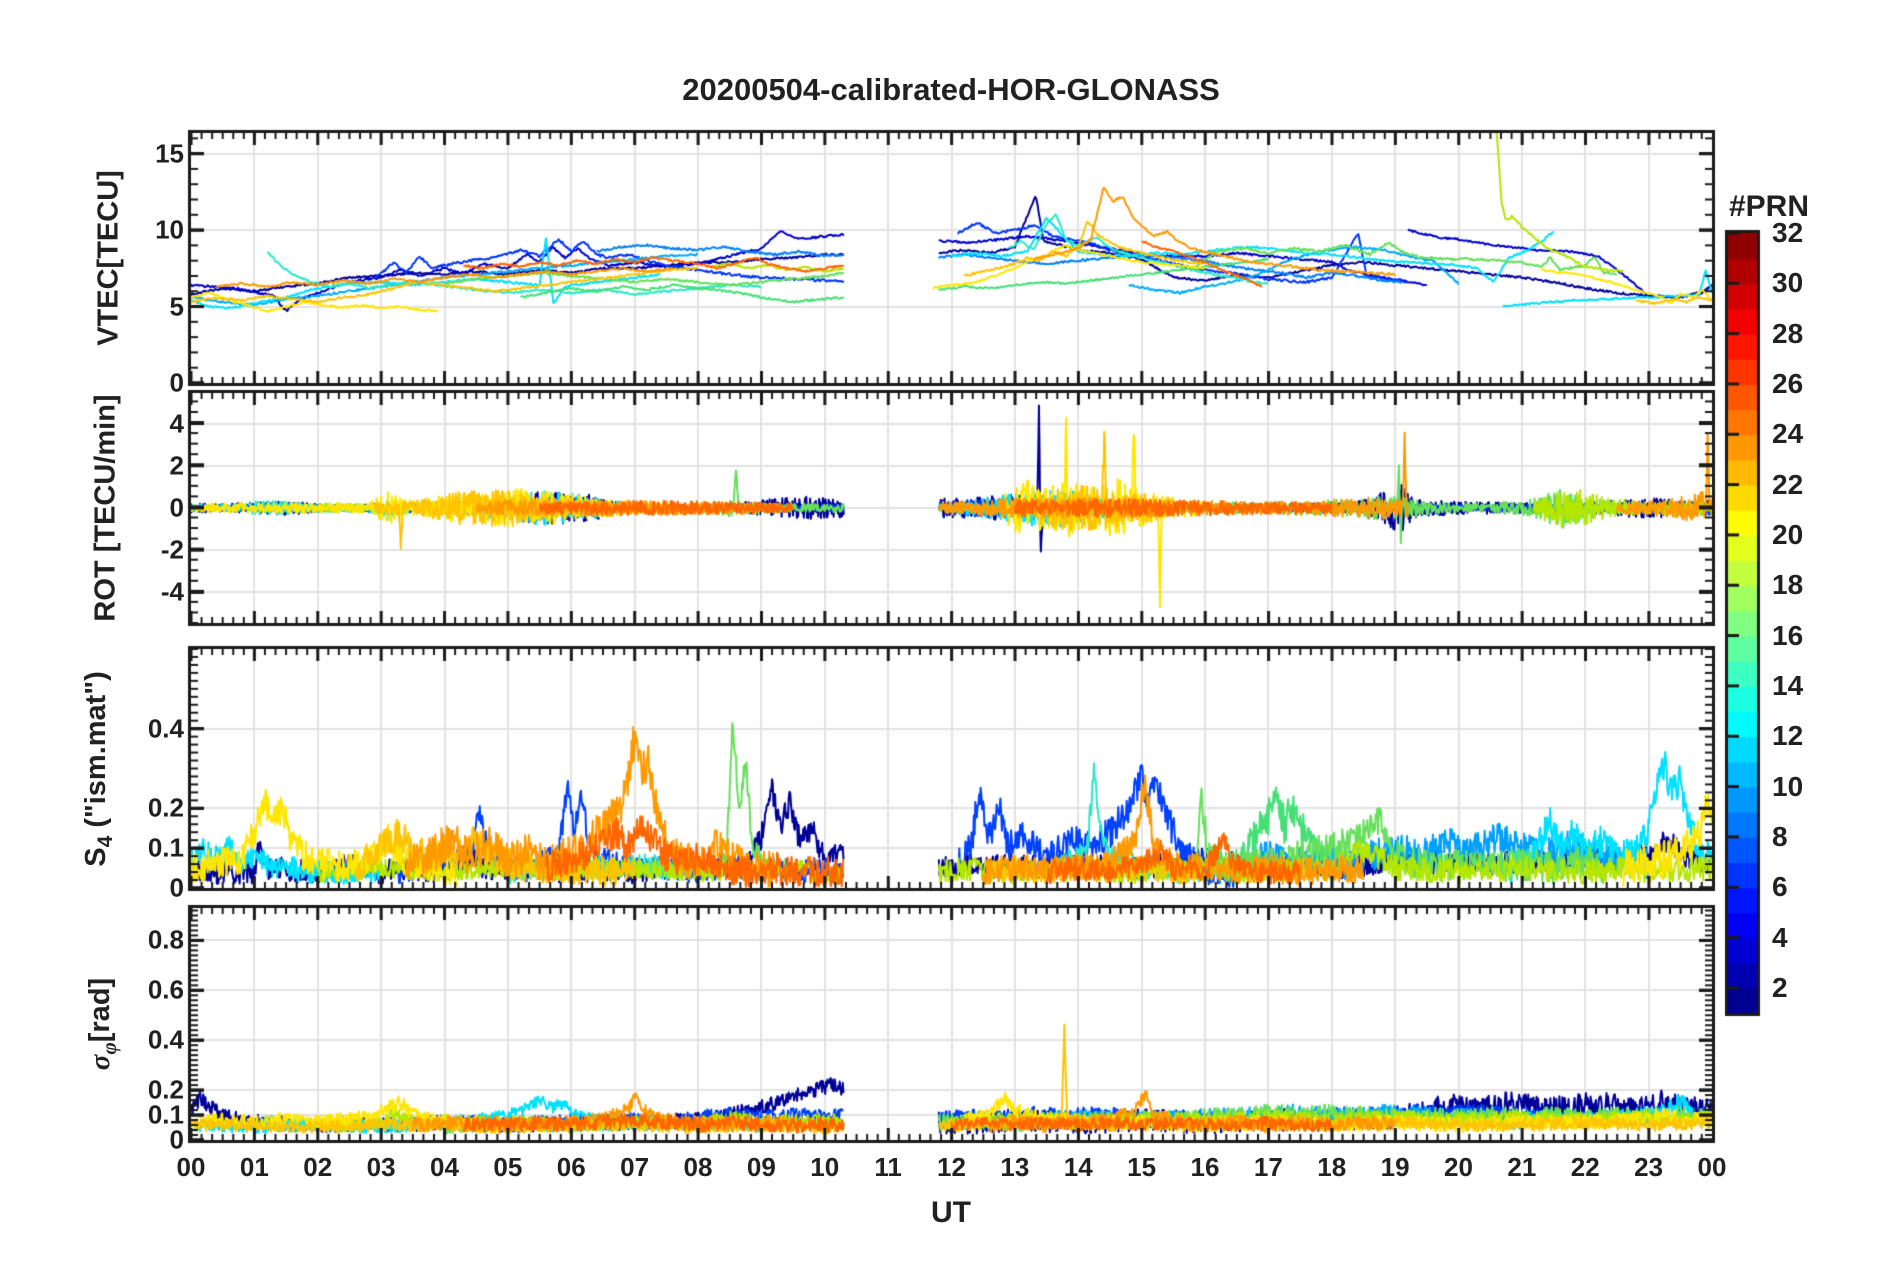 The height and width of the screenshot is (1272, 1902). What do you see at coordinates (165, 939) in the screenshot?
I see `y-tick-label: 0.8` at bounding box center [165, 939].